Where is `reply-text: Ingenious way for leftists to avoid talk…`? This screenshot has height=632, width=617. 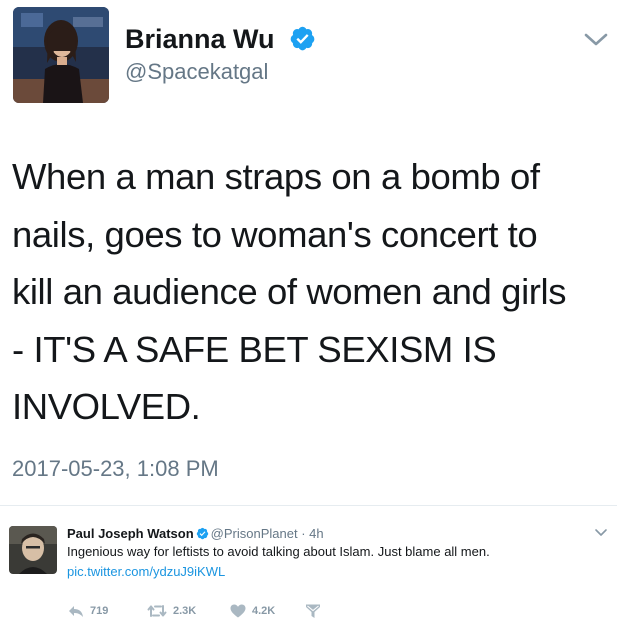
reply-text: Ingenious way for leftists to avoid talk… is located at coordinates (278, 551).